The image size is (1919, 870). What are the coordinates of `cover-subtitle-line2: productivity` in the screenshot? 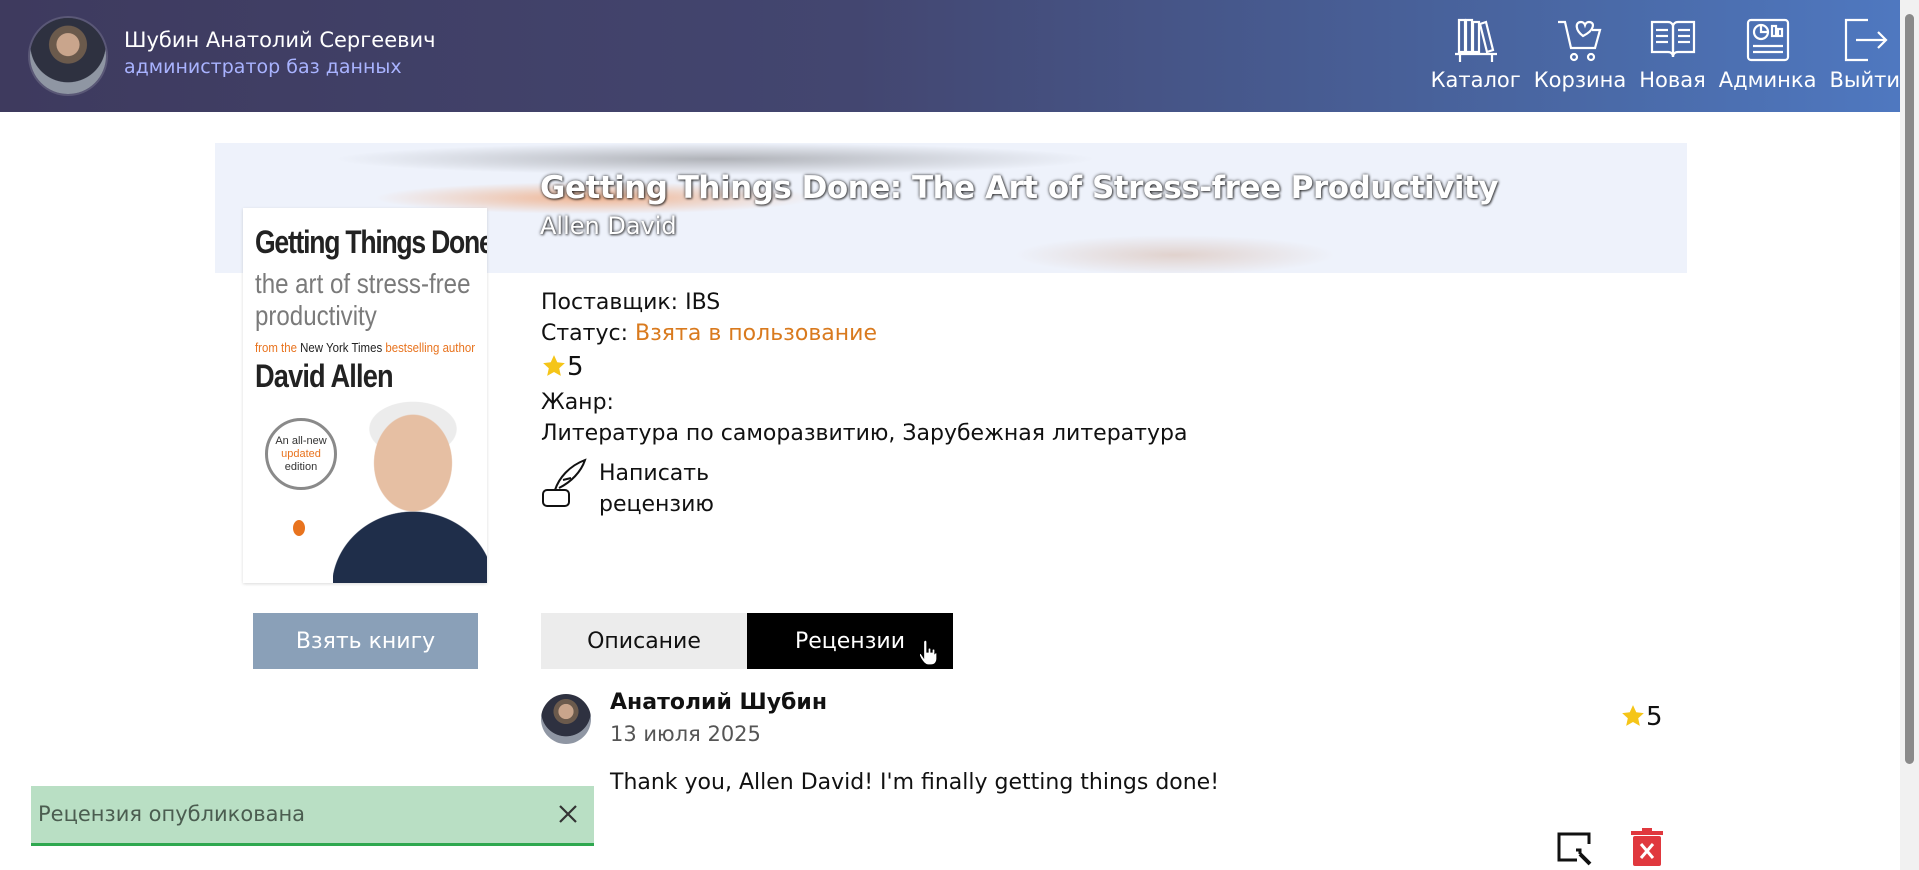 It's located at (316, 315).